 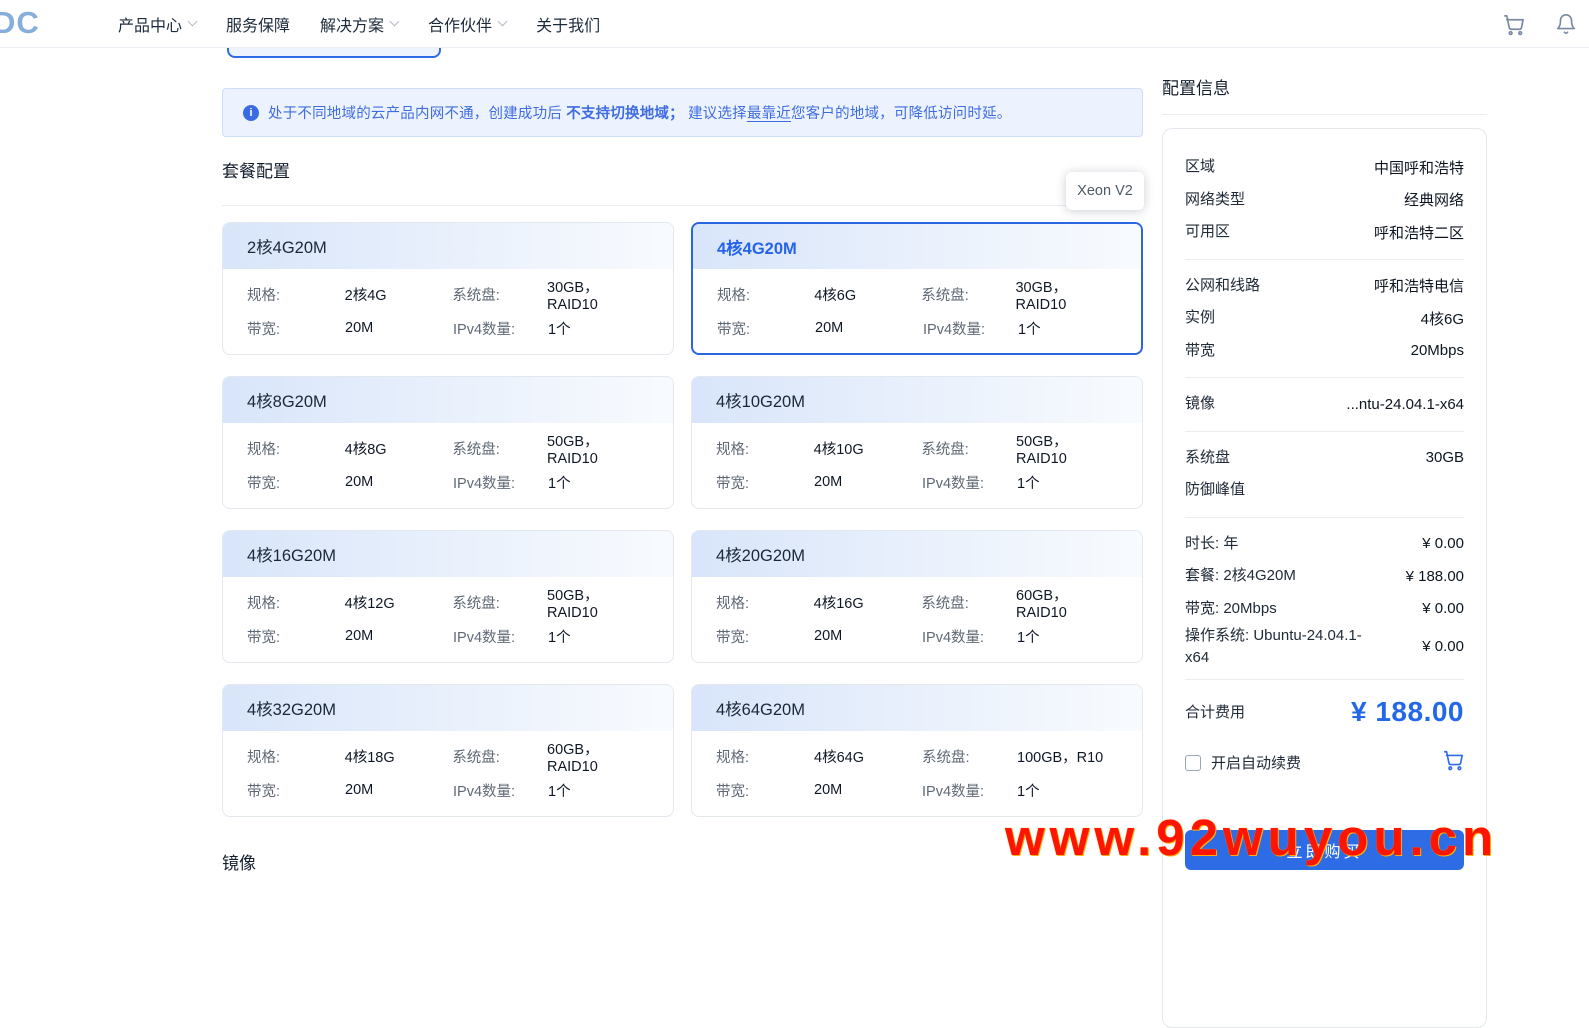 I want to click on summary-row: 实例 4核6G, so click(x=1324, y=318).